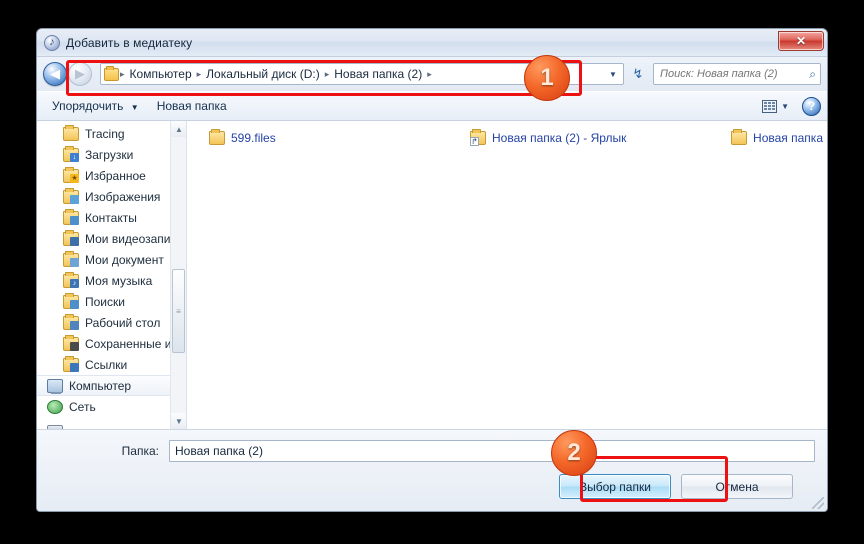  I want to click on sidebar-item-label: Компьютер, so click(100, 385).